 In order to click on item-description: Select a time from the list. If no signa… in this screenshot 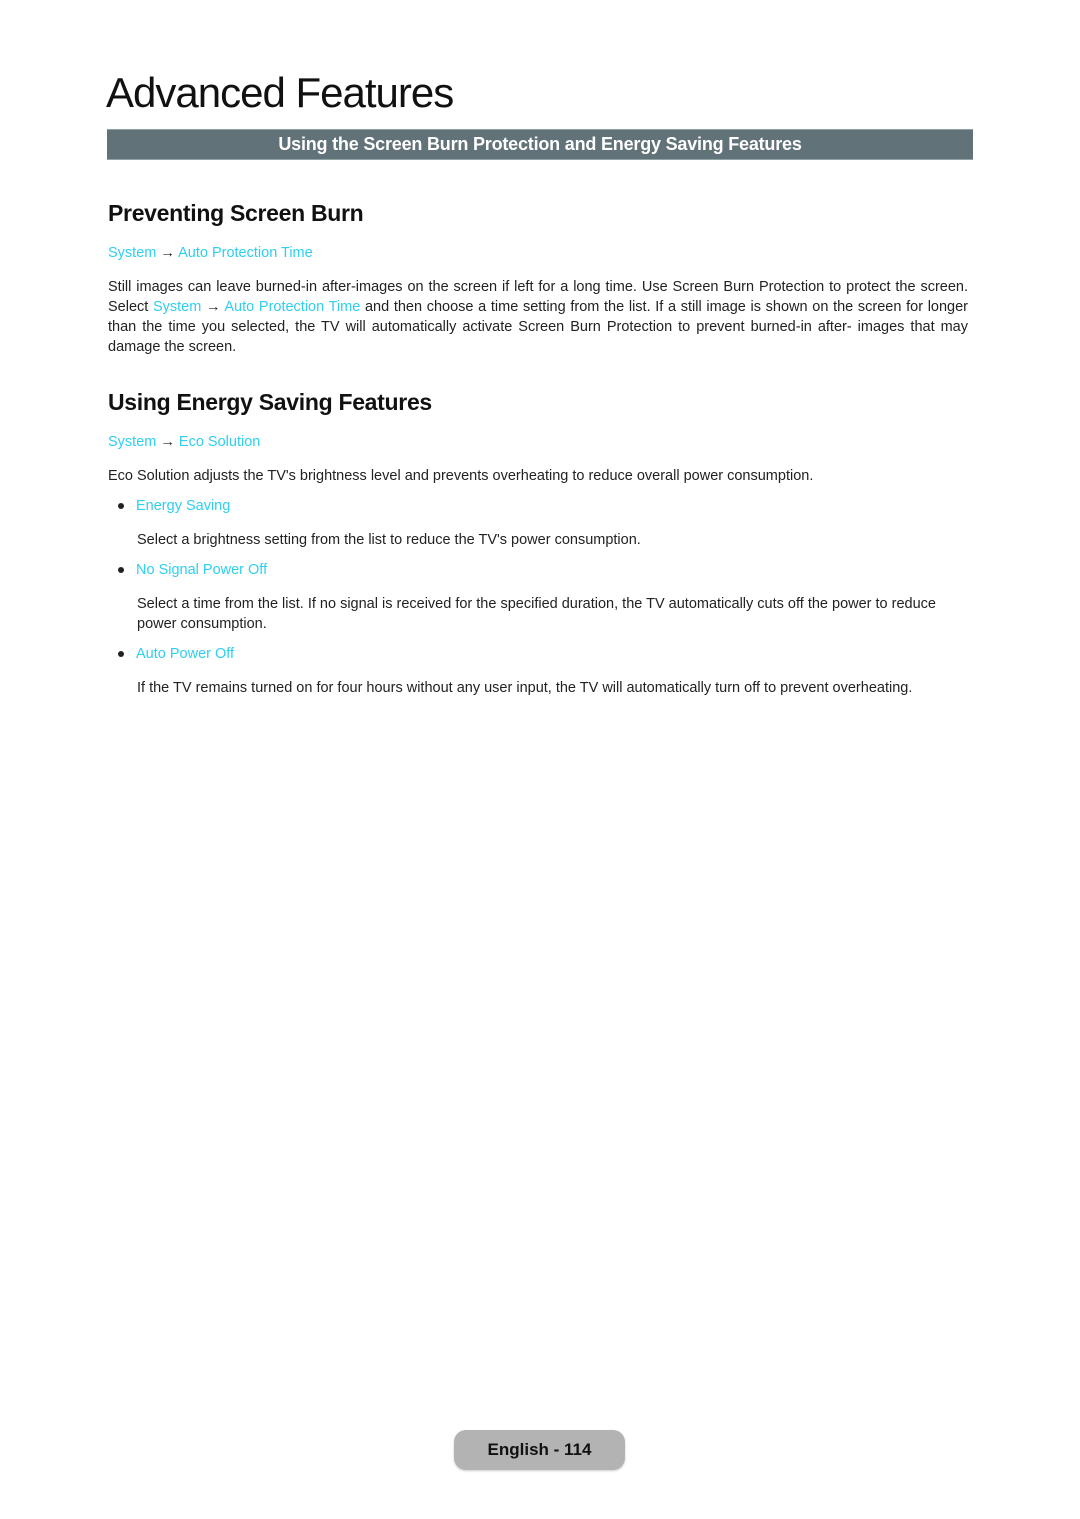, I will do `click(536, 614)`.